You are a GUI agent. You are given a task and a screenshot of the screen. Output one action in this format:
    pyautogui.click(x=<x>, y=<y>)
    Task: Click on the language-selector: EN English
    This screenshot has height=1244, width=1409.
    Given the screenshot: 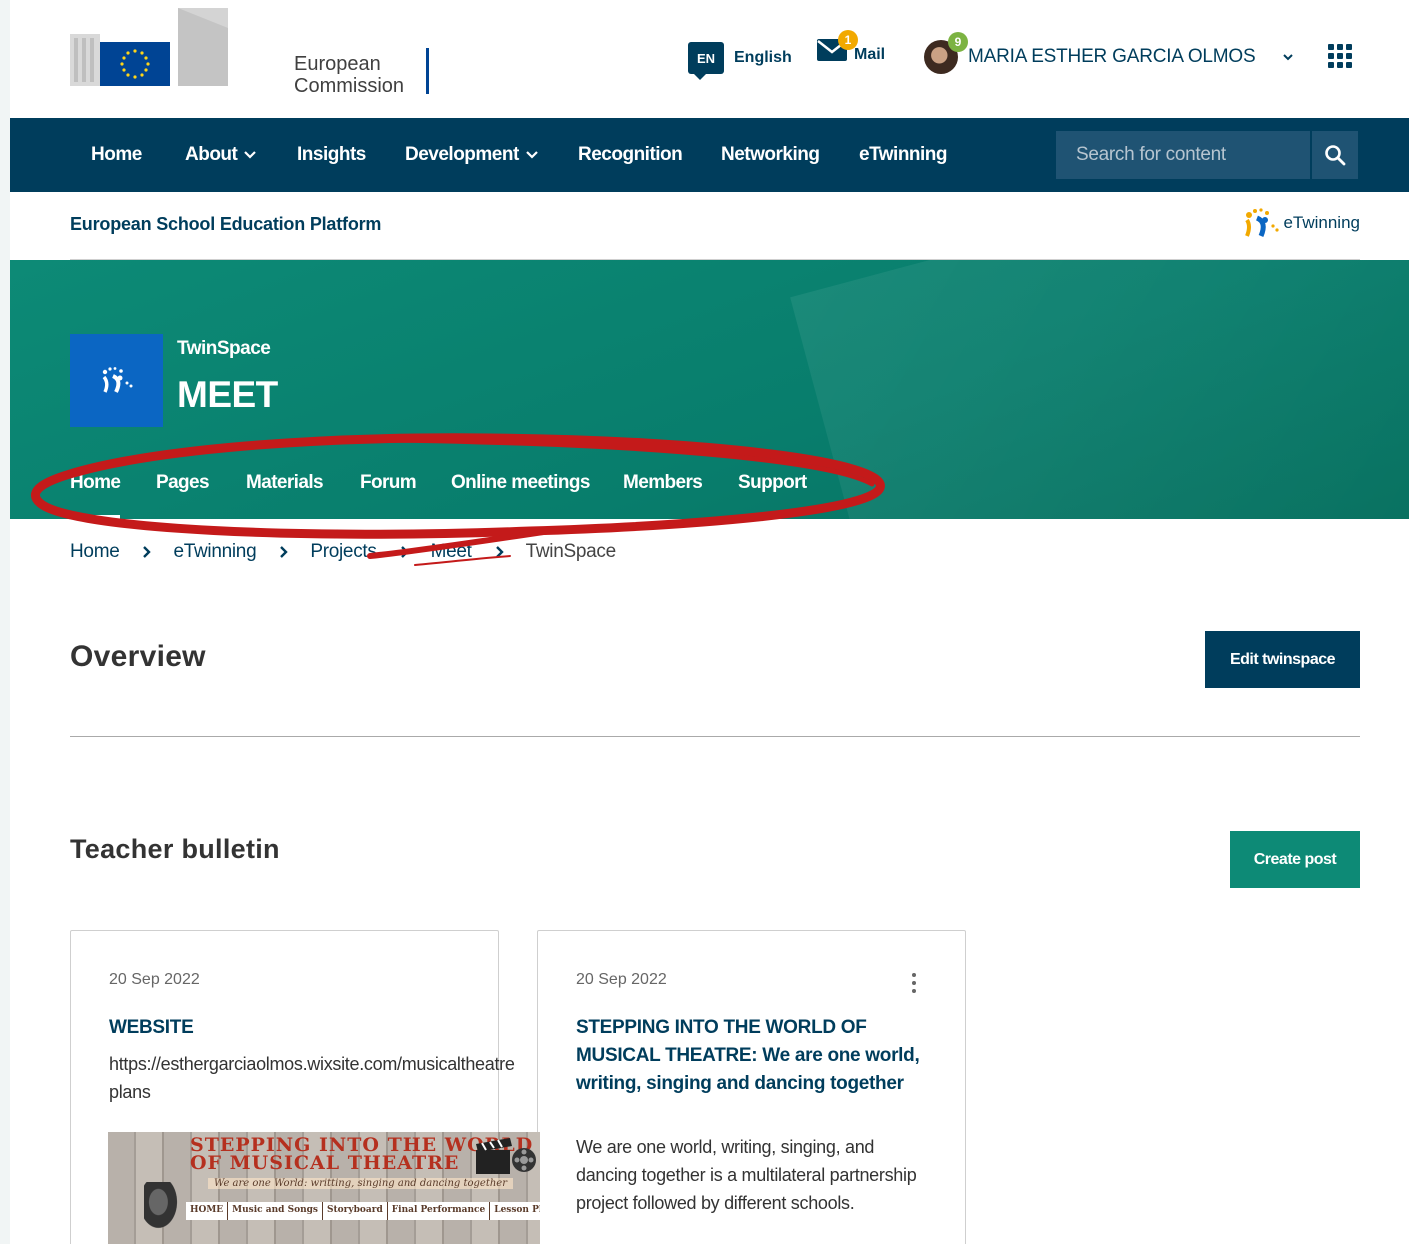 What is the action you would take?
    pyautogui.click(x=740, y=61)
    